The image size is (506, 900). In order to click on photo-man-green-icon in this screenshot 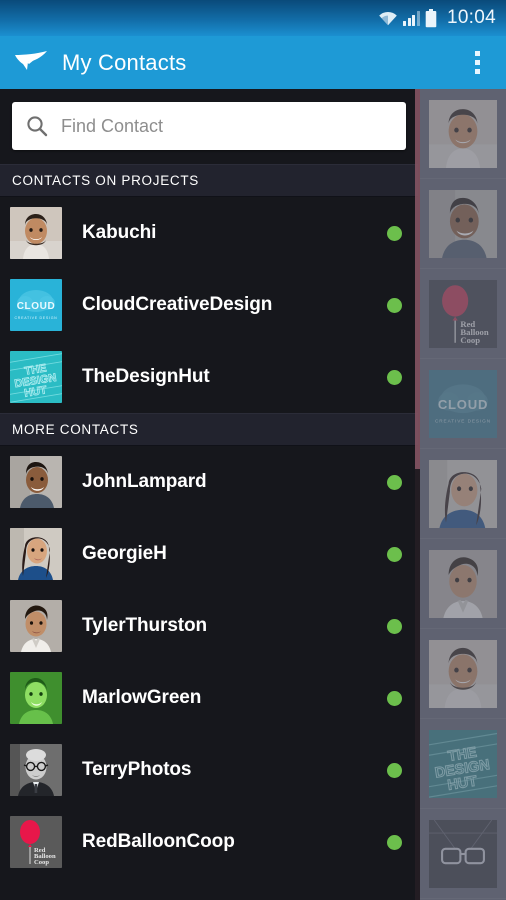, I will do `click(36, 698)`.